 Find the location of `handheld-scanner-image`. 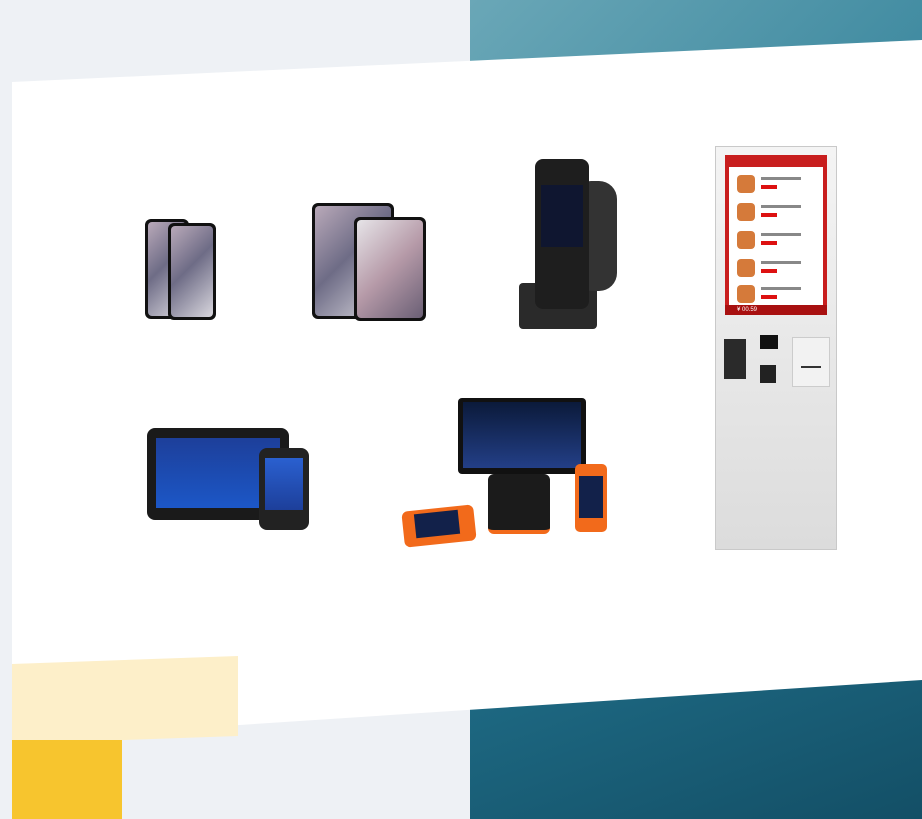

handheld-scanner-image is located at coordinates (572, 243).